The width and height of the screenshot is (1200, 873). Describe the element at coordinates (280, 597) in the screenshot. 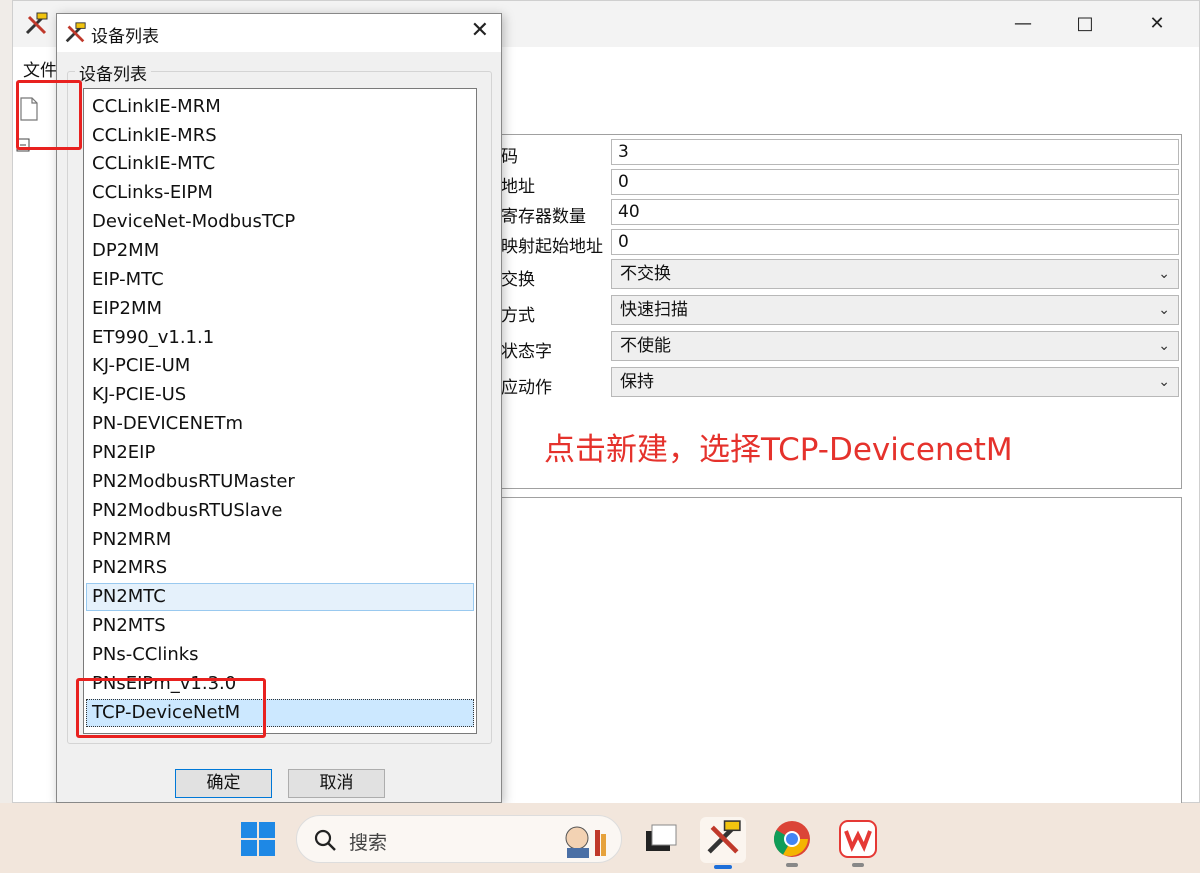

I see `list-item-hover: PN2MTC` at that location.